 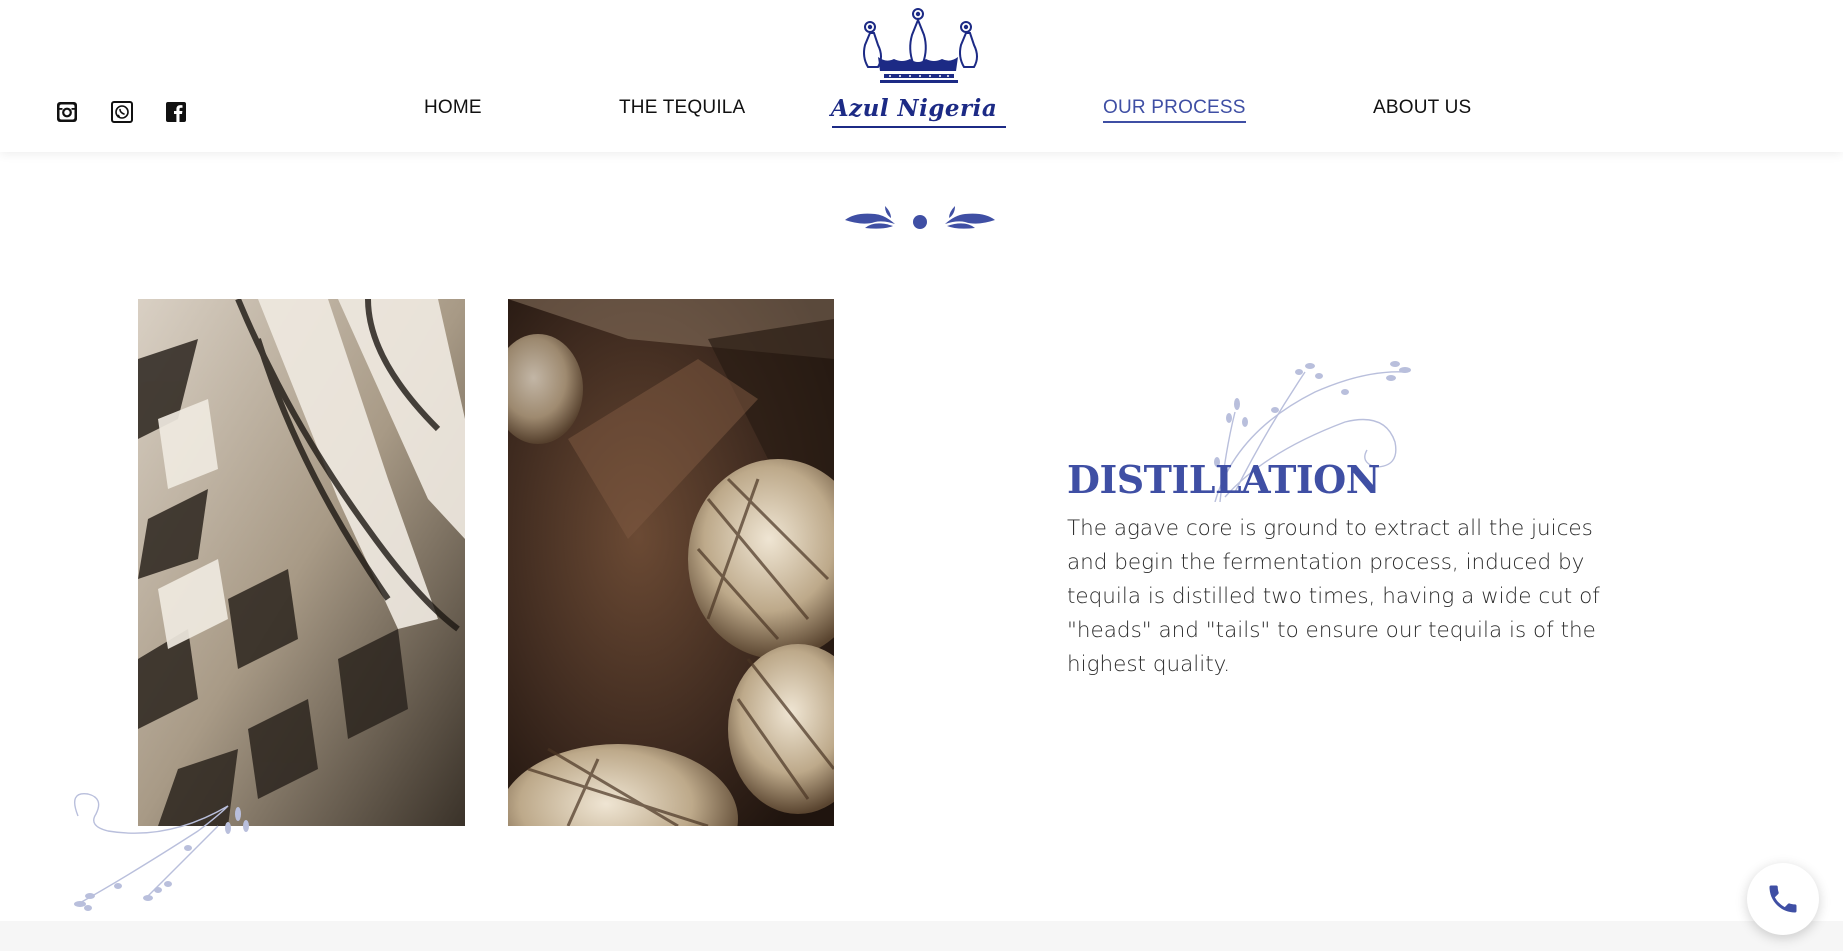 I want to click on crown-icon, so click(x=920, y=45).